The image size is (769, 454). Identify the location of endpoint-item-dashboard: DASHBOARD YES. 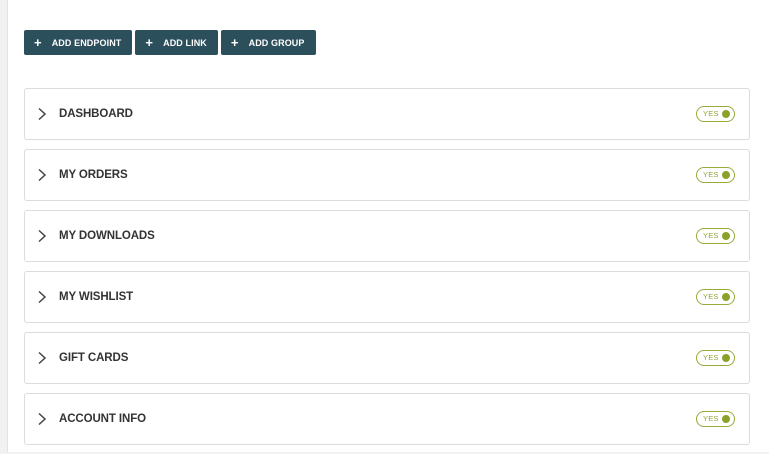
(387, 114).